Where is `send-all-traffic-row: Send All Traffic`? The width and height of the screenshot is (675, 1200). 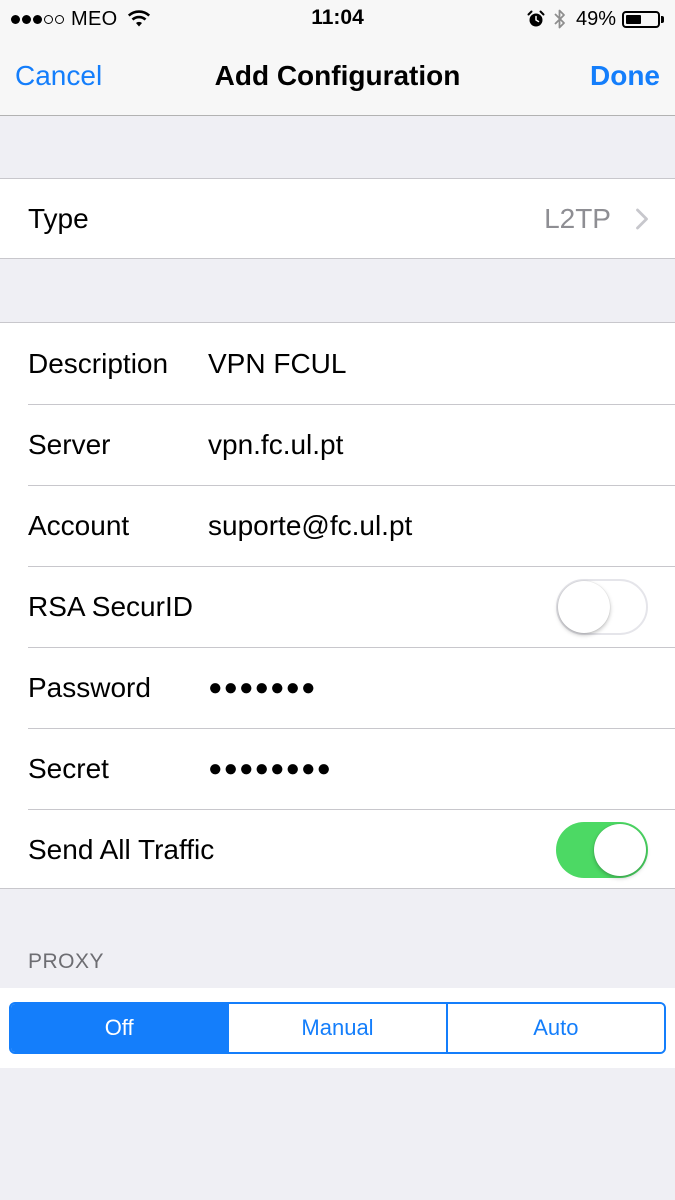 send-all-traffic-row: Send All Traffic is located at coordinates (337, 849).